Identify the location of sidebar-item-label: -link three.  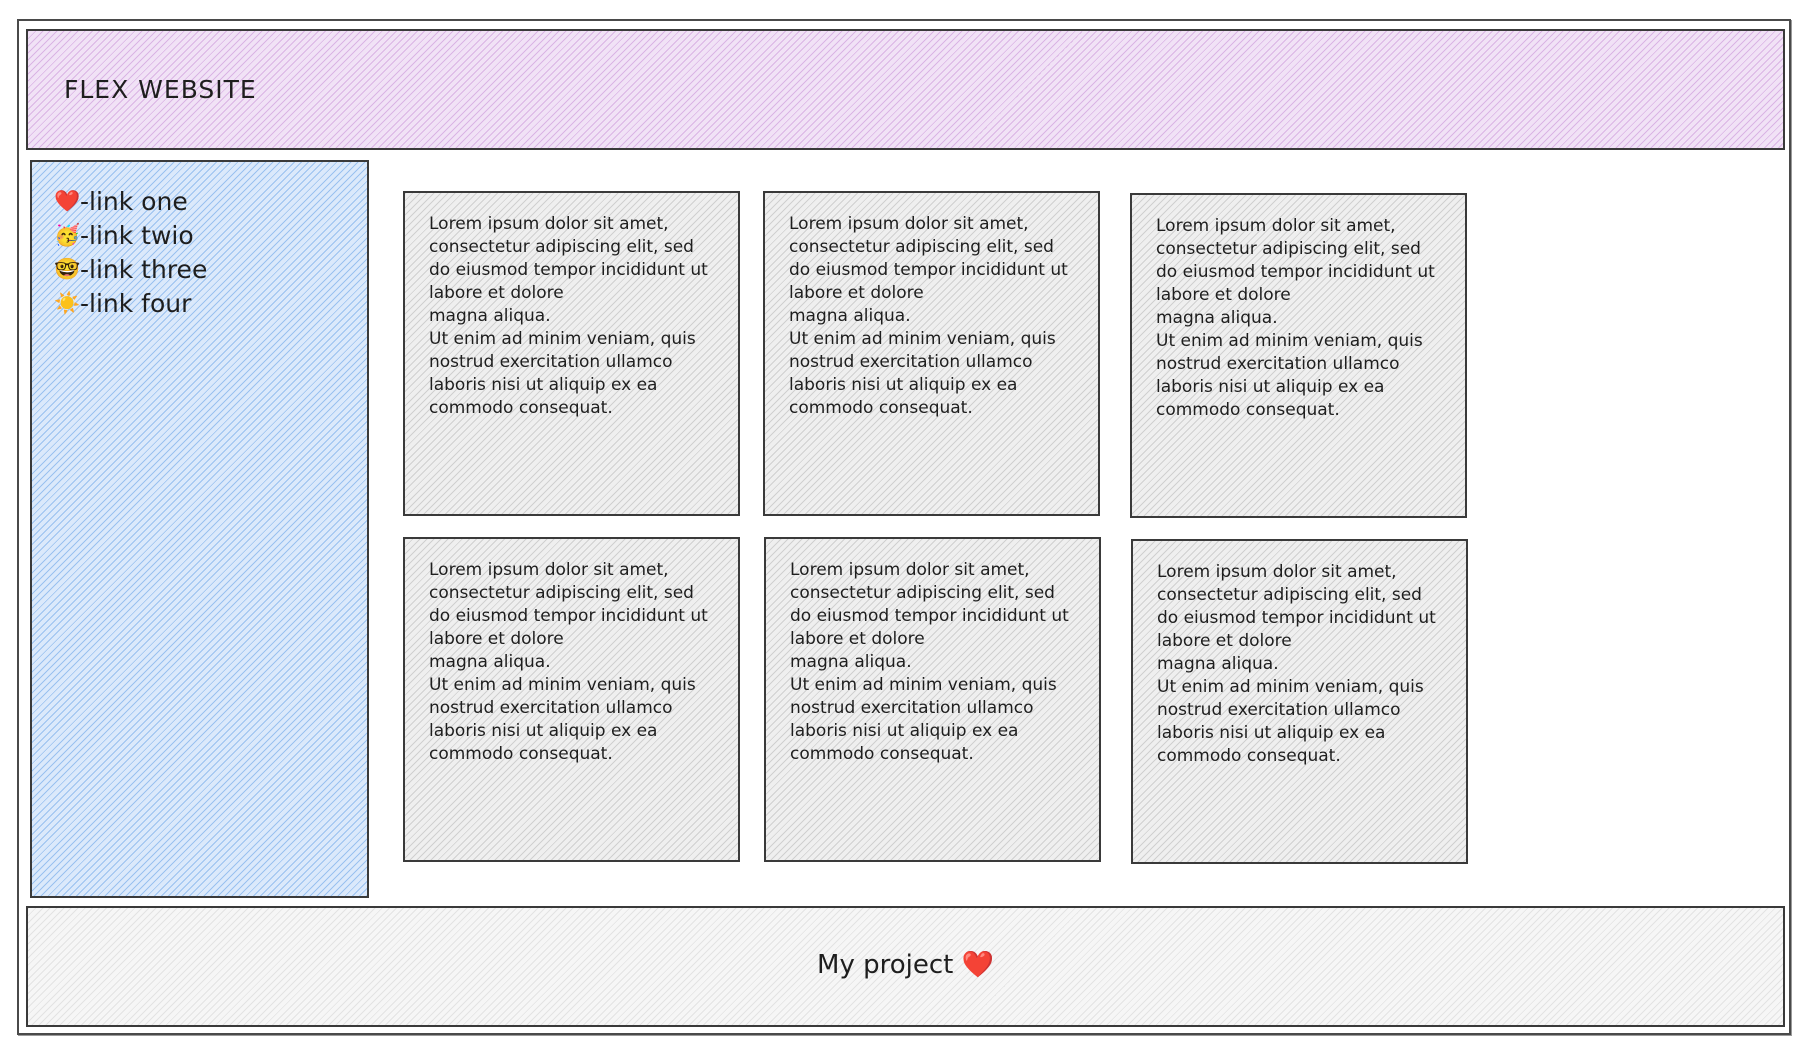
(144, 269).